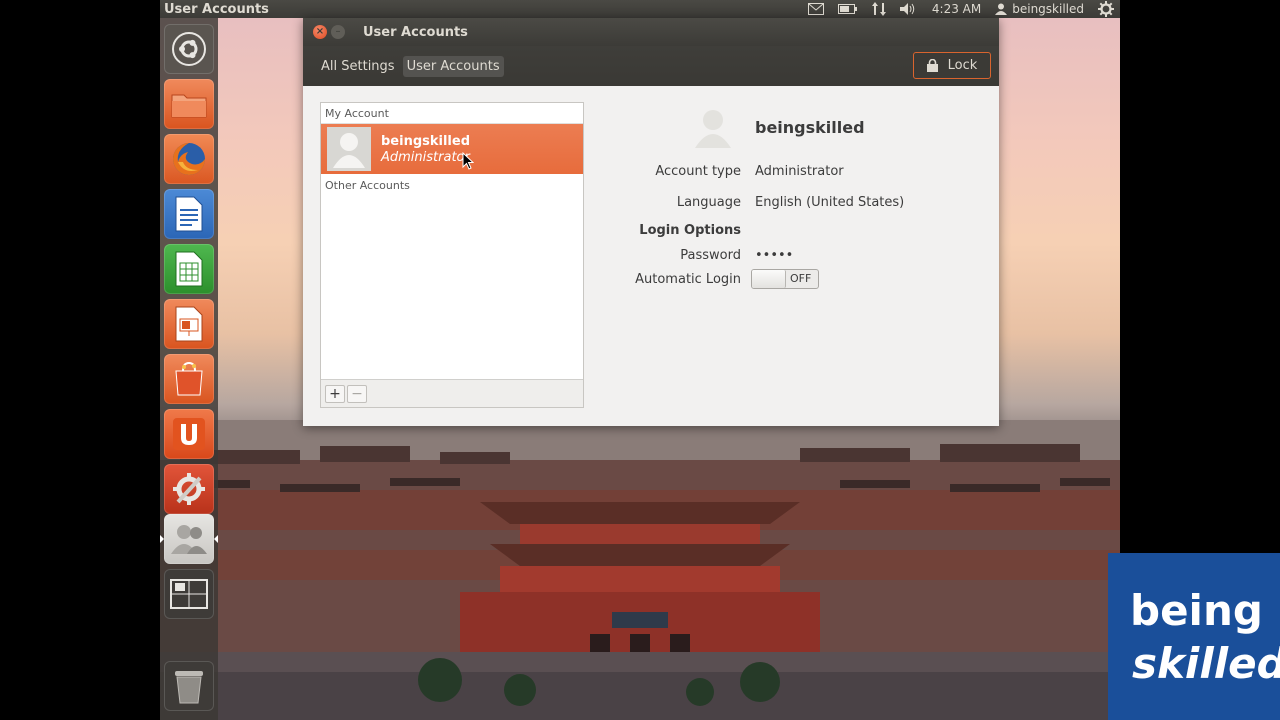 The height and width of the screenshot is (720, 1280). I want to click on password-label: Password, so click(710, 255).